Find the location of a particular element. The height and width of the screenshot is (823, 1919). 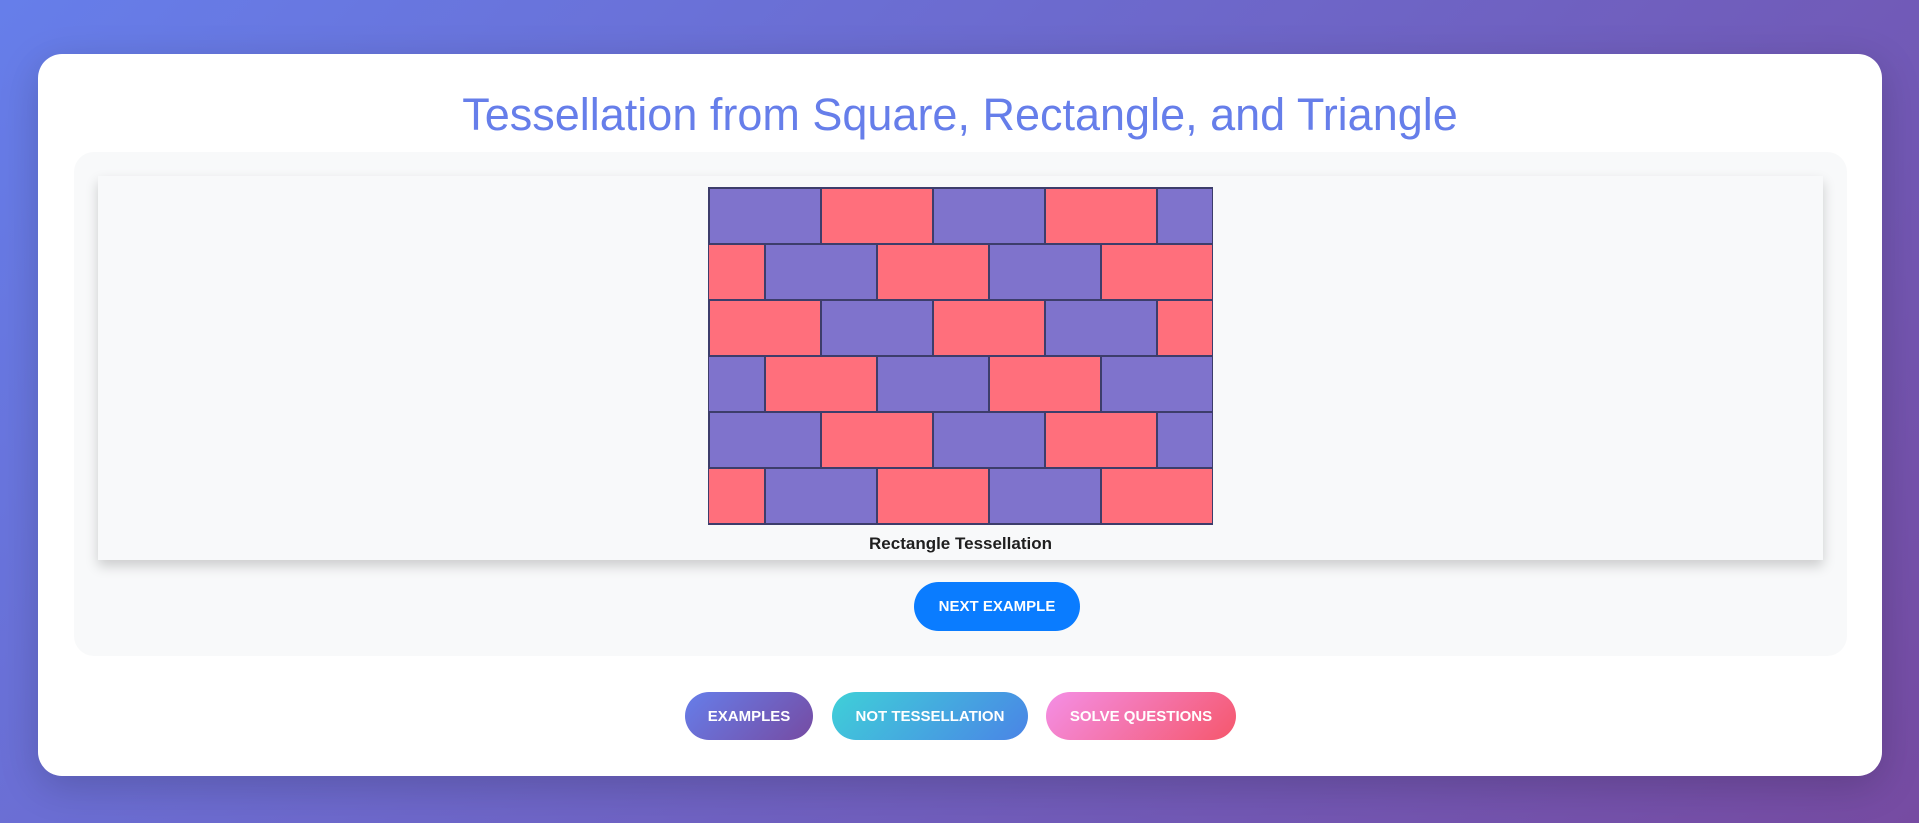

next-example-button: NEXT EXAMPLE is located at coordinates (997, 606).